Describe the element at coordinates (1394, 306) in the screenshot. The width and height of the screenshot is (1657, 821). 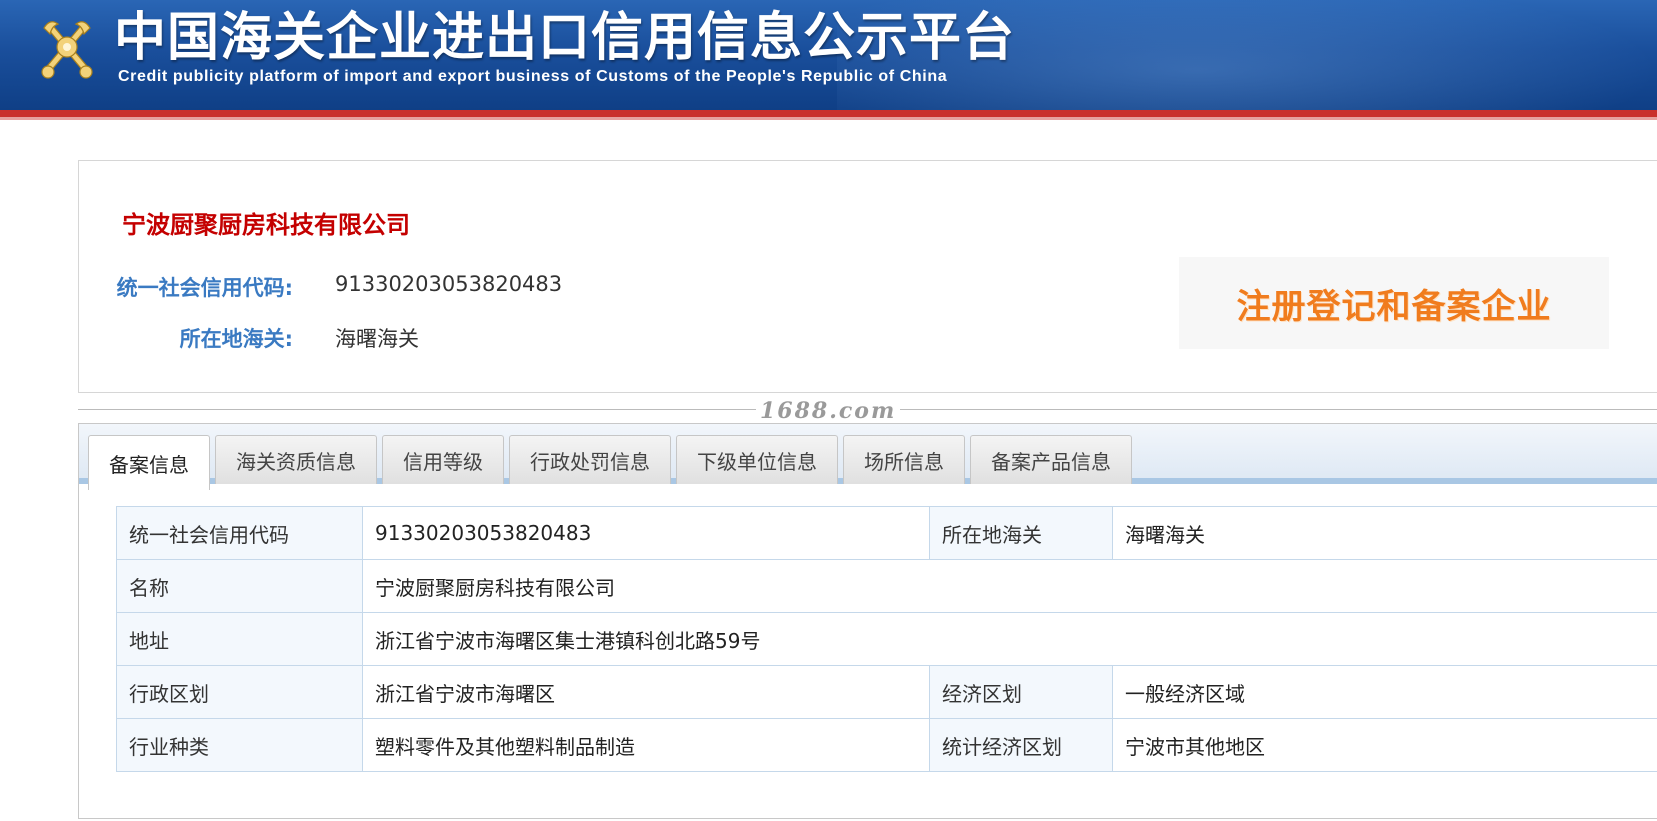
I see `status-badge-text: 注册登记和备案企业` at that location.